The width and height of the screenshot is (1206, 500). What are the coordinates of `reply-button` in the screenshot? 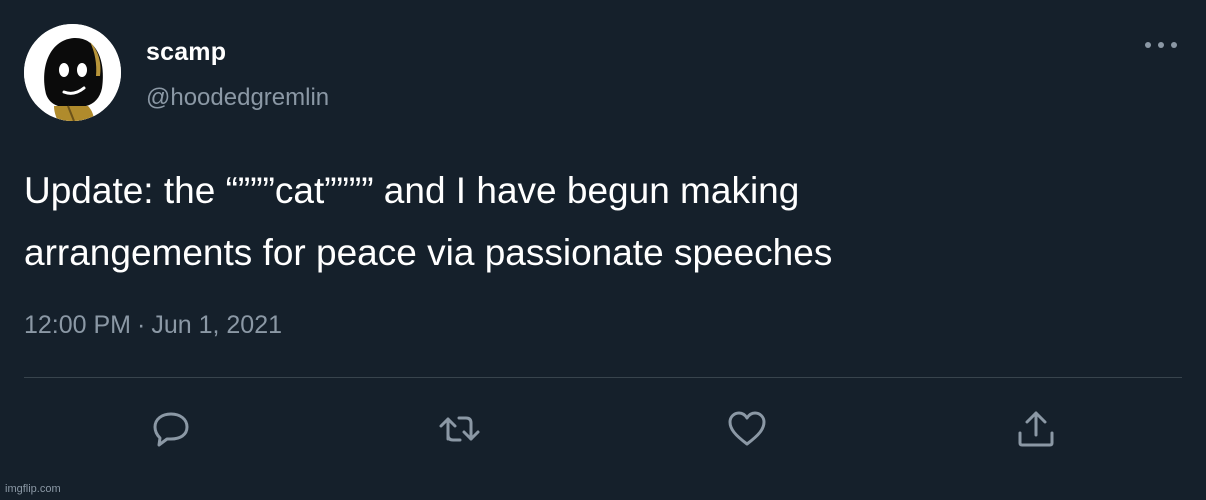 It's located at (171, 429).